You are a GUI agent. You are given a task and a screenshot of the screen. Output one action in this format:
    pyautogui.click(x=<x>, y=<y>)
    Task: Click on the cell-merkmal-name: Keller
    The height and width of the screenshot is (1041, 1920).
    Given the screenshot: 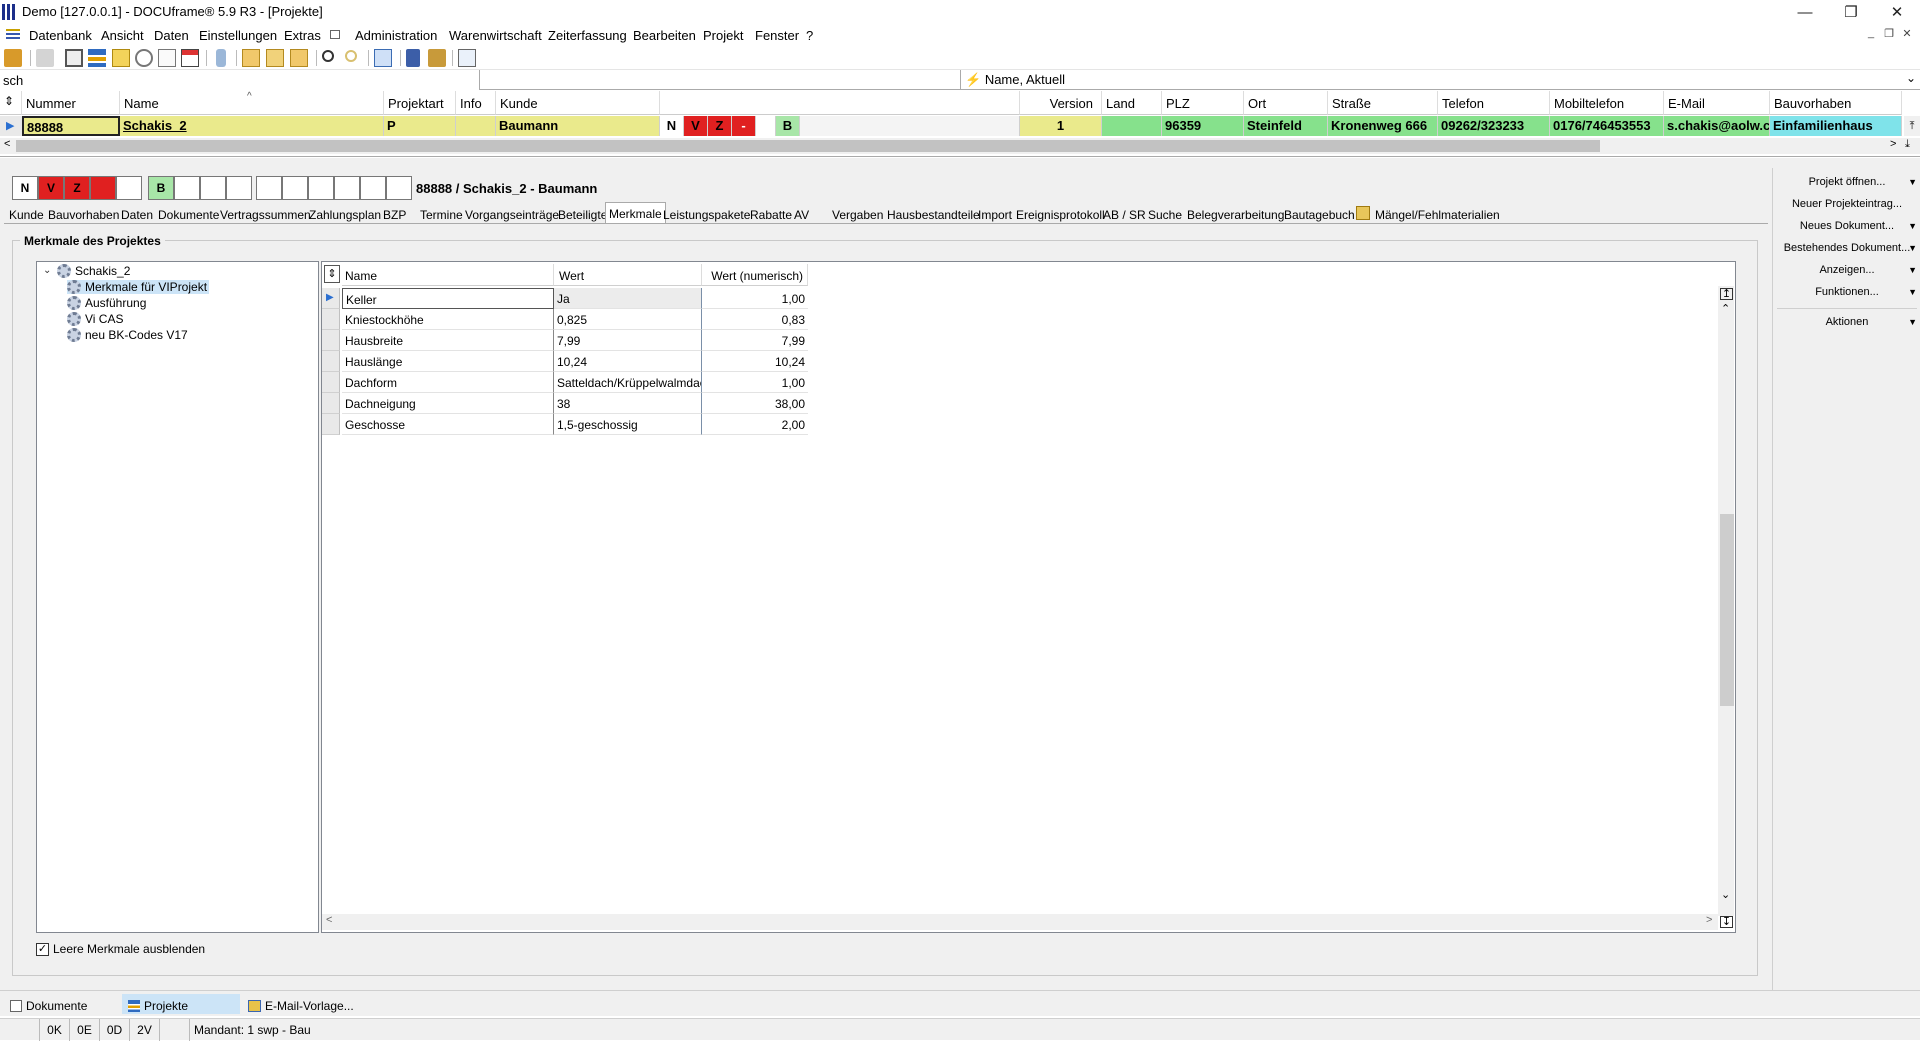 What is the action you would take?
    pyautogui.click(x=448, y=298)
    